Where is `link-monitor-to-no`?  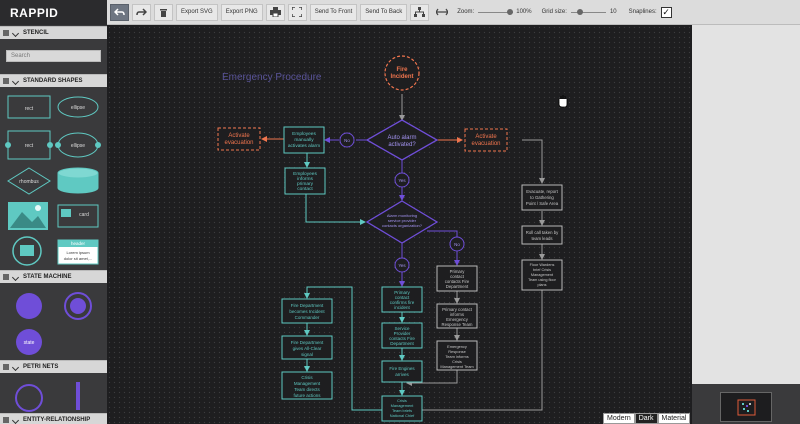
link-monitor-to-no is located at coordinates (442, 233).